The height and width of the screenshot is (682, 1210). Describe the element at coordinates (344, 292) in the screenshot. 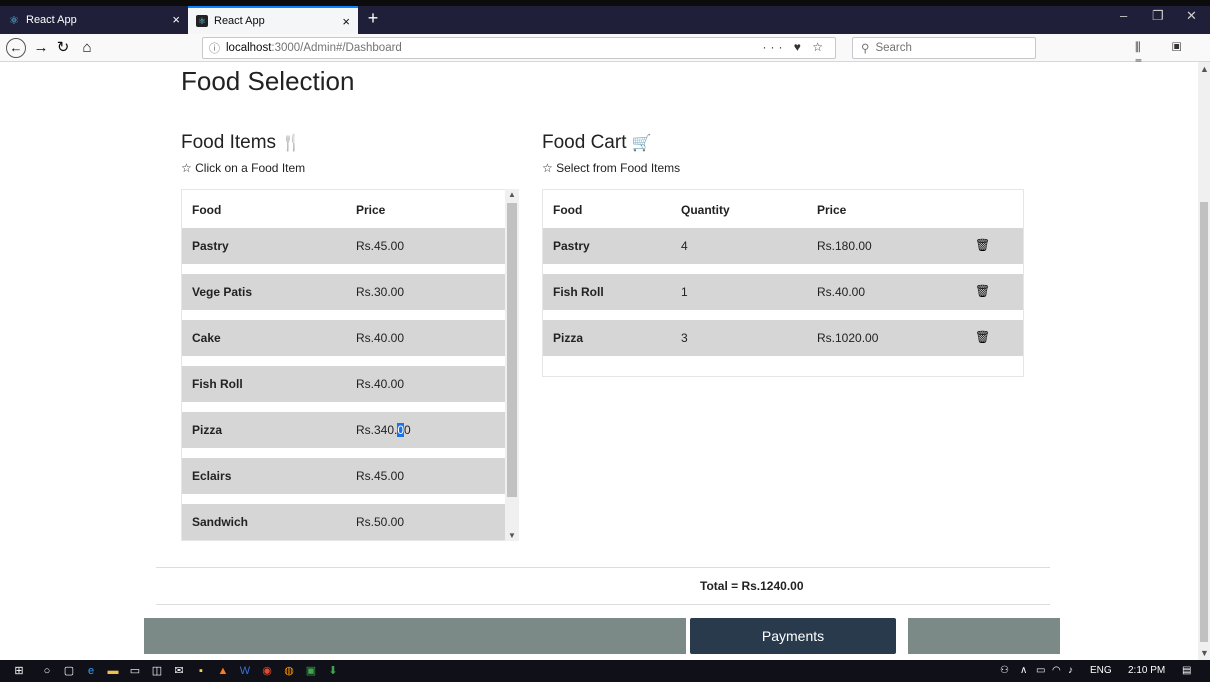

I see `table-row: Vege Patis Rs.30.00` at that location.